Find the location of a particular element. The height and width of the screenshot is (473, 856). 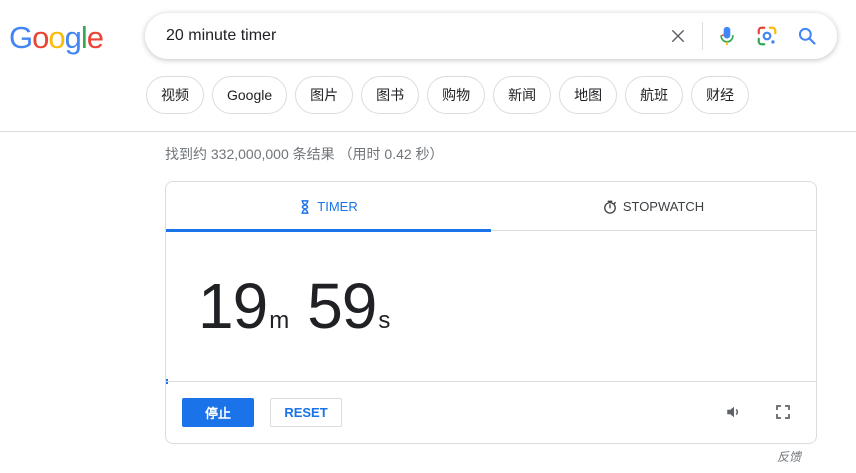

logo-letter: g is located at coordinates (73, 37).